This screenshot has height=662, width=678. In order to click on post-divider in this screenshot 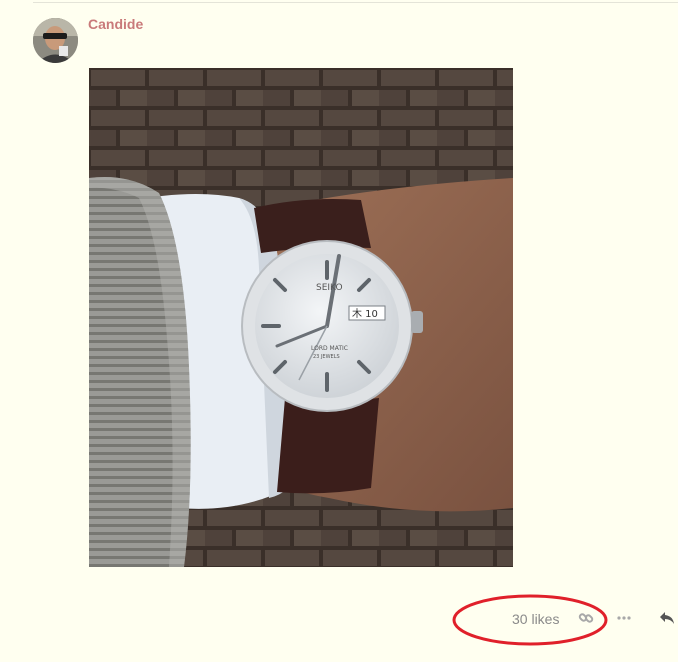, I will do `click(355, 2)`.